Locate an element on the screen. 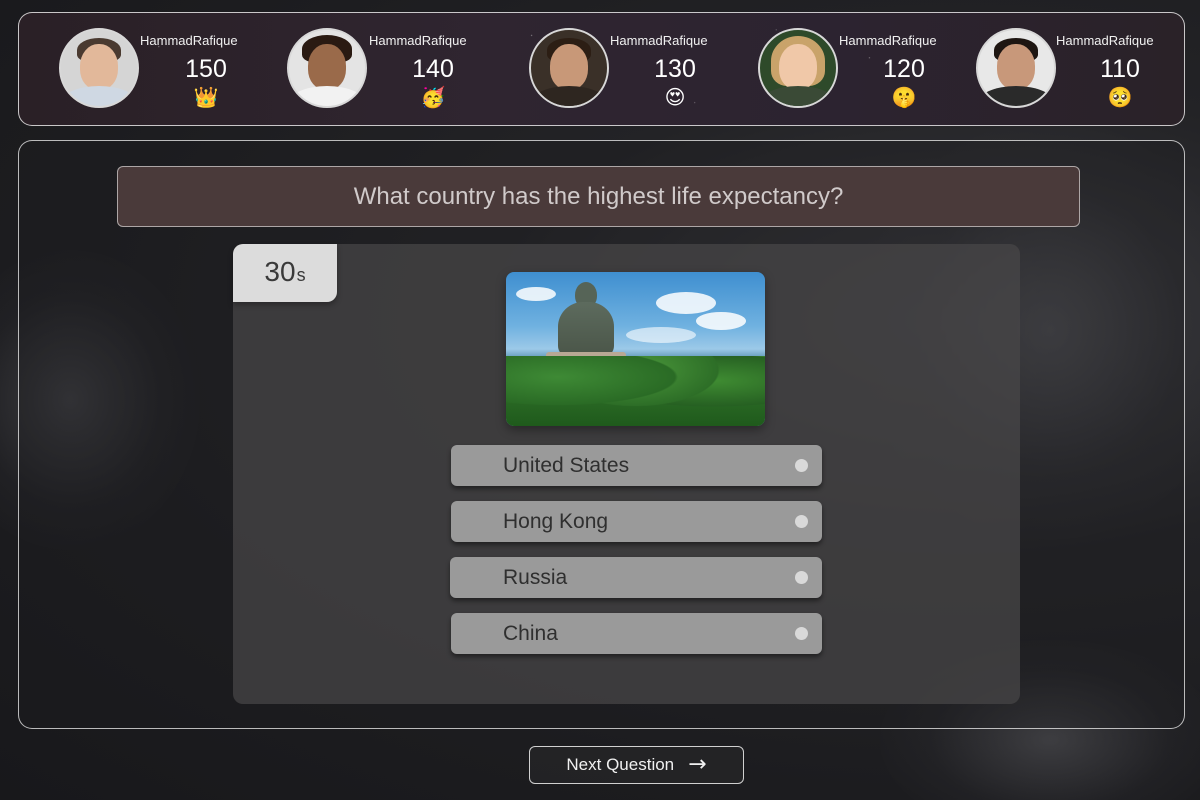 This screenshot has height=800, width=1200. heart-eyes-icon: 😍 is located at coordinates (675, 97).